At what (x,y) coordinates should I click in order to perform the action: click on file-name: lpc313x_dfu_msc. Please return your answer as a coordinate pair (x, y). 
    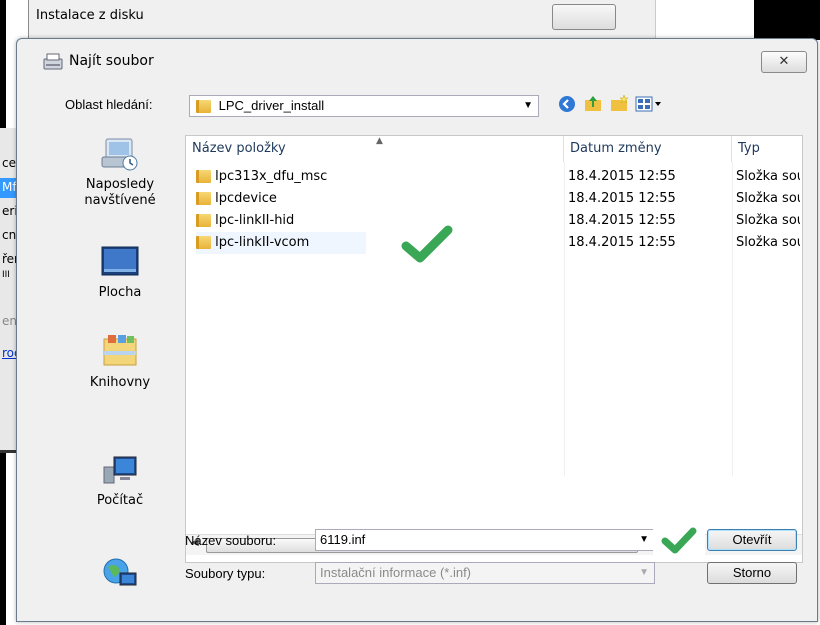
    Looking at the image, I should click on (271, 176).